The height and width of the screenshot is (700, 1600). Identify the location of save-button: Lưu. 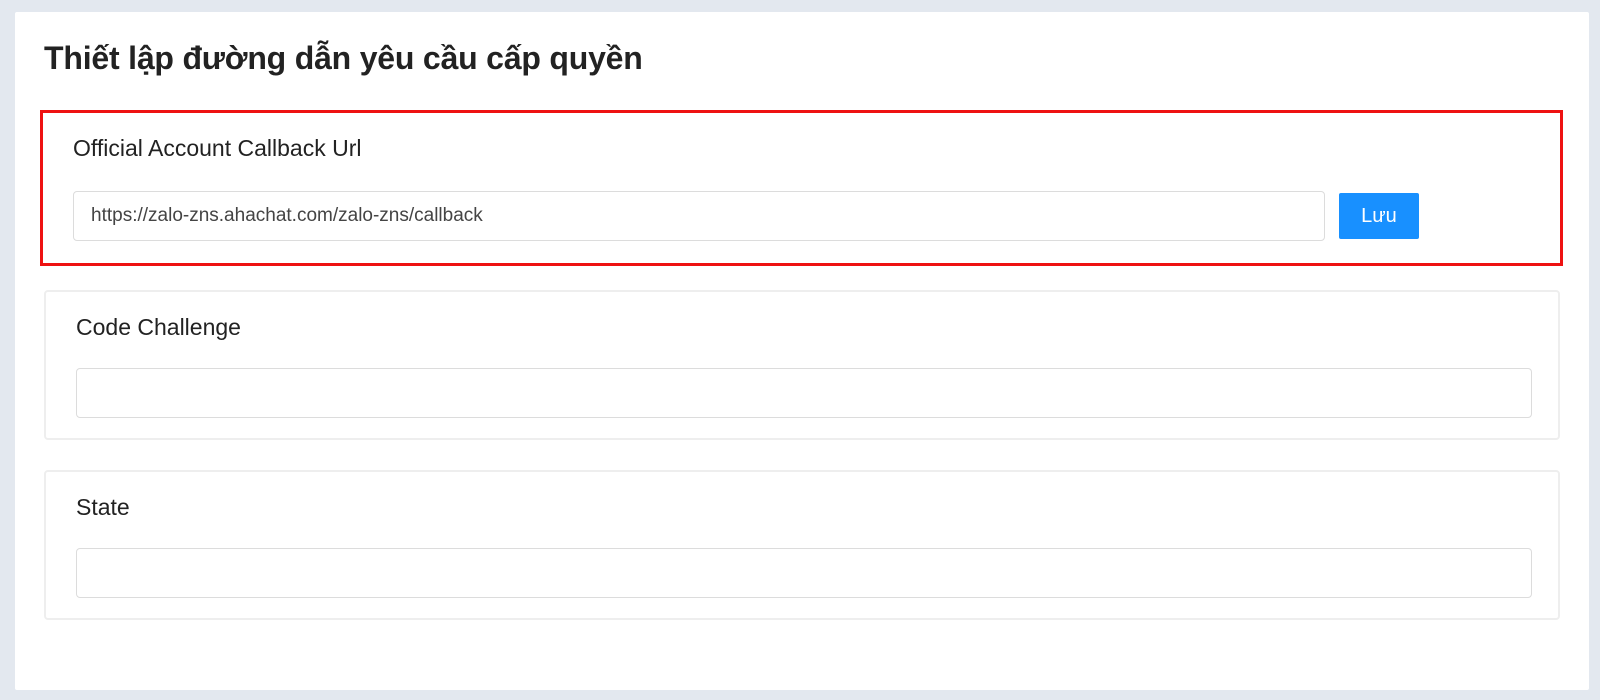
(1379, 216).